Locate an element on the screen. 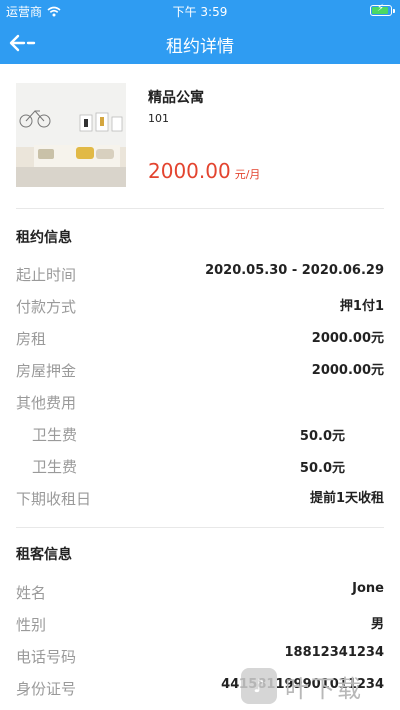 This screenshot has width=400, height=710. status-bar: 运营商 下午 3:59 ⚡ is located at coordinates (200, 11).